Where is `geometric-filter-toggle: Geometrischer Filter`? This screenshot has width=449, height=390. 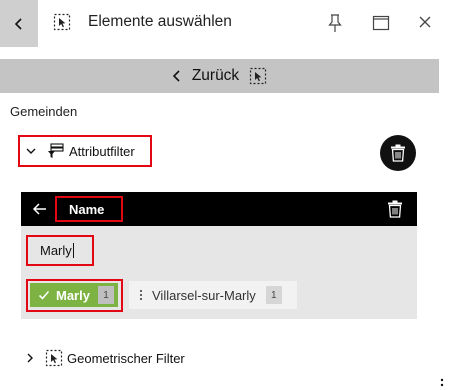 geometric-filter-toggle: Geometrischer Filter is located at coordinates (105, 358).